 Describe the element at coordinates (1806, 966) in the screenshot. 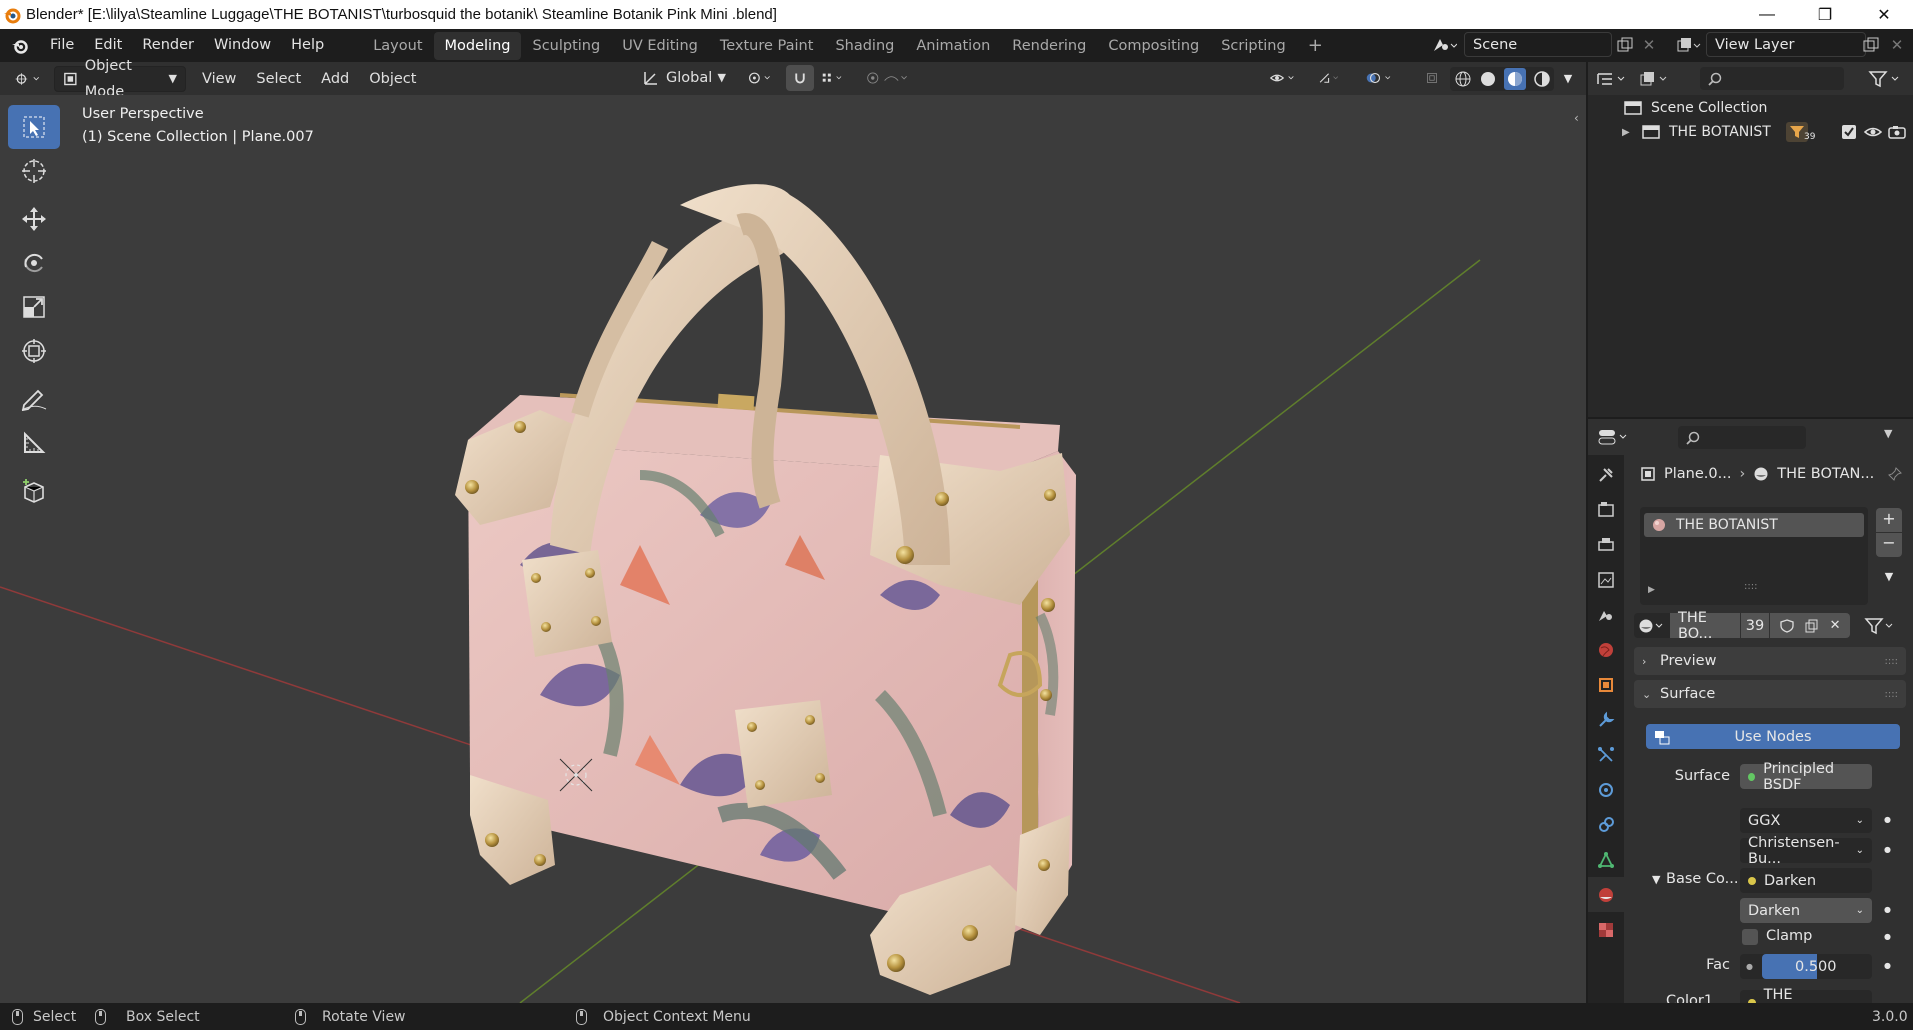

I see `fac-slider: ● 0.500` at that location.